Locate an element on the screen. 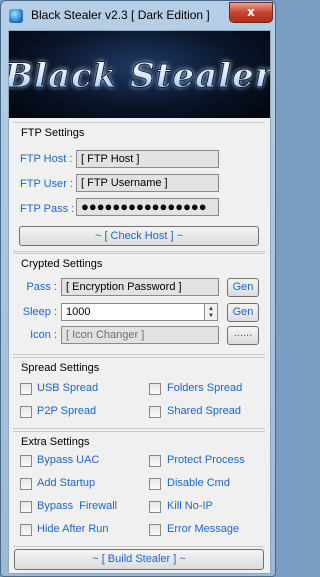 The image size is (320, 577). ftp-host-label: FTP Host : is located at coordinates (46, 159).